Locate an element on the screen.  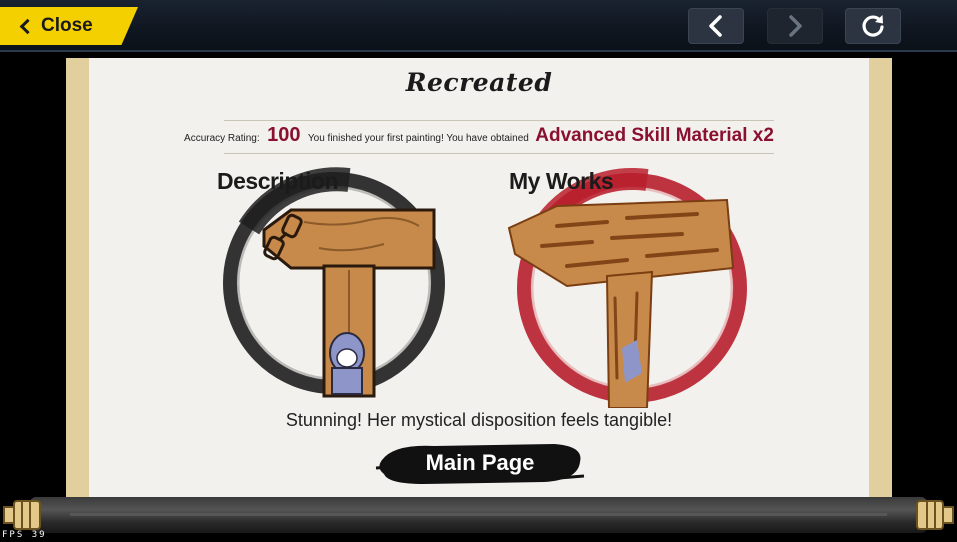
close-button: Close is located at coordinates (69, 26).